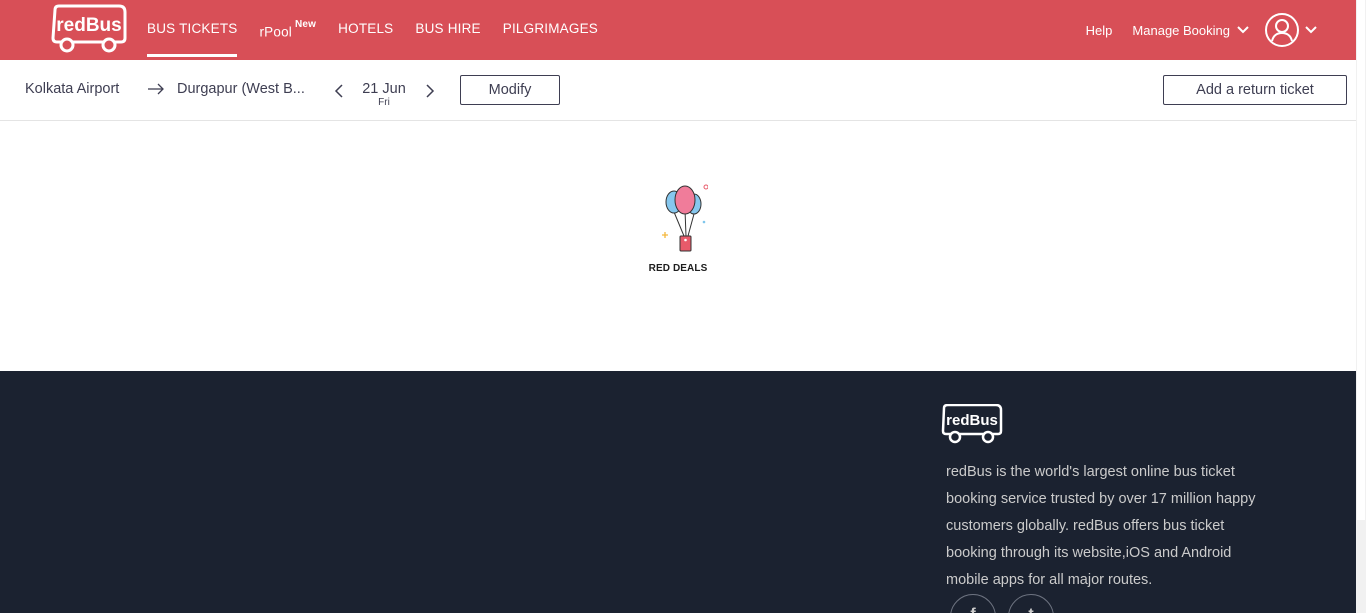 The image size is (1366, 613). I want to click on twitter-icon: t, so click(1031, 603).